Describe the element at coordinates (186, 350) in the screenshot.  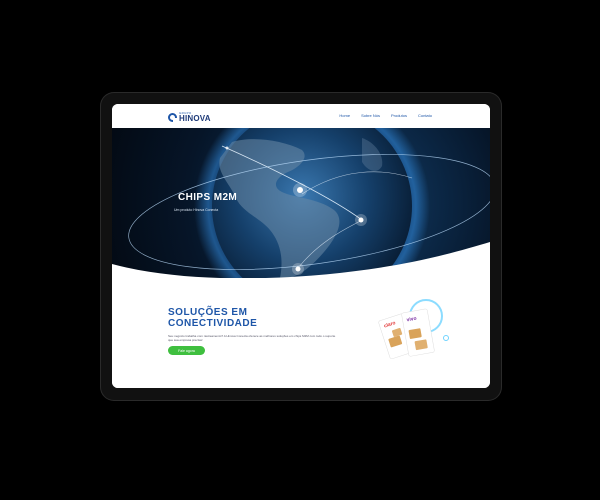
I see `cta-button: Fale agora` at that location.